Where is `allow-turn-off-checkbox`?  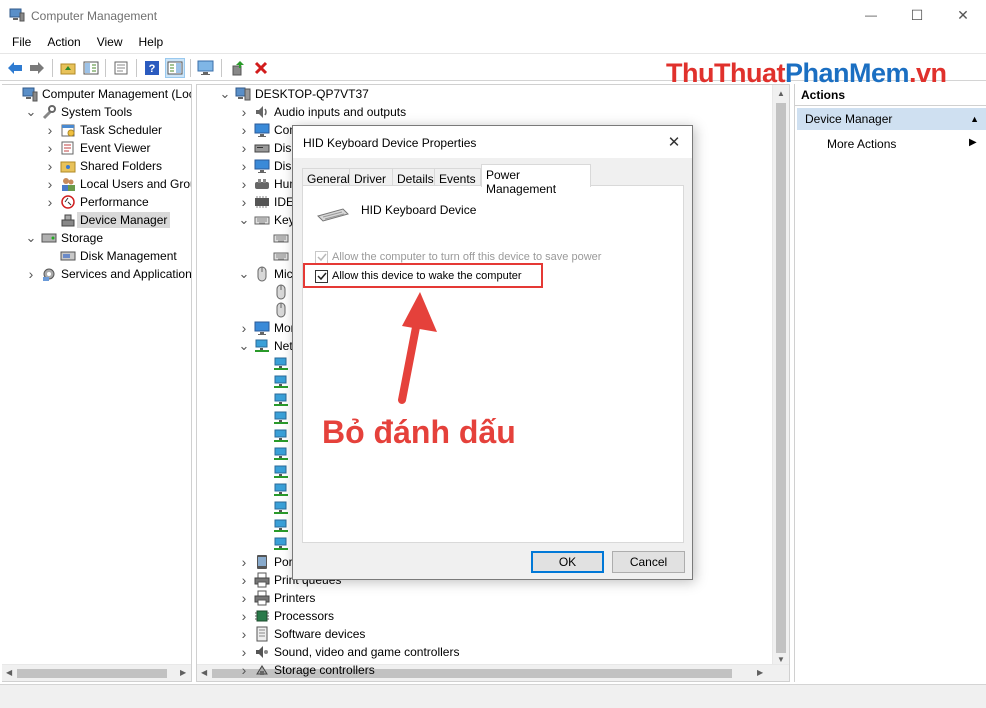 allow-turn-off-checkbox is located at coordinates (321, 257).